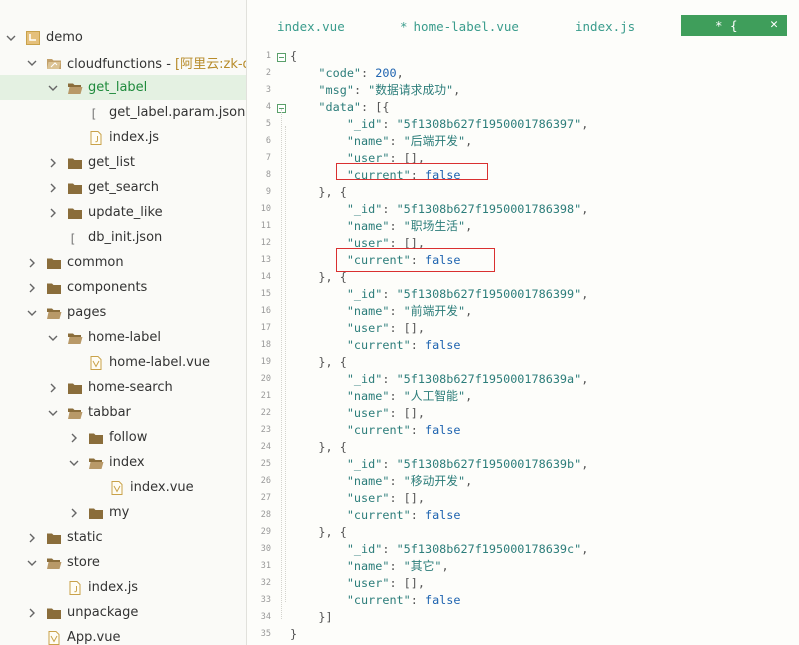  What do you see at coordinates (523, 276) in the screenshot?
I see `code-line: 14 }, {` at bounding box center [523, 276].